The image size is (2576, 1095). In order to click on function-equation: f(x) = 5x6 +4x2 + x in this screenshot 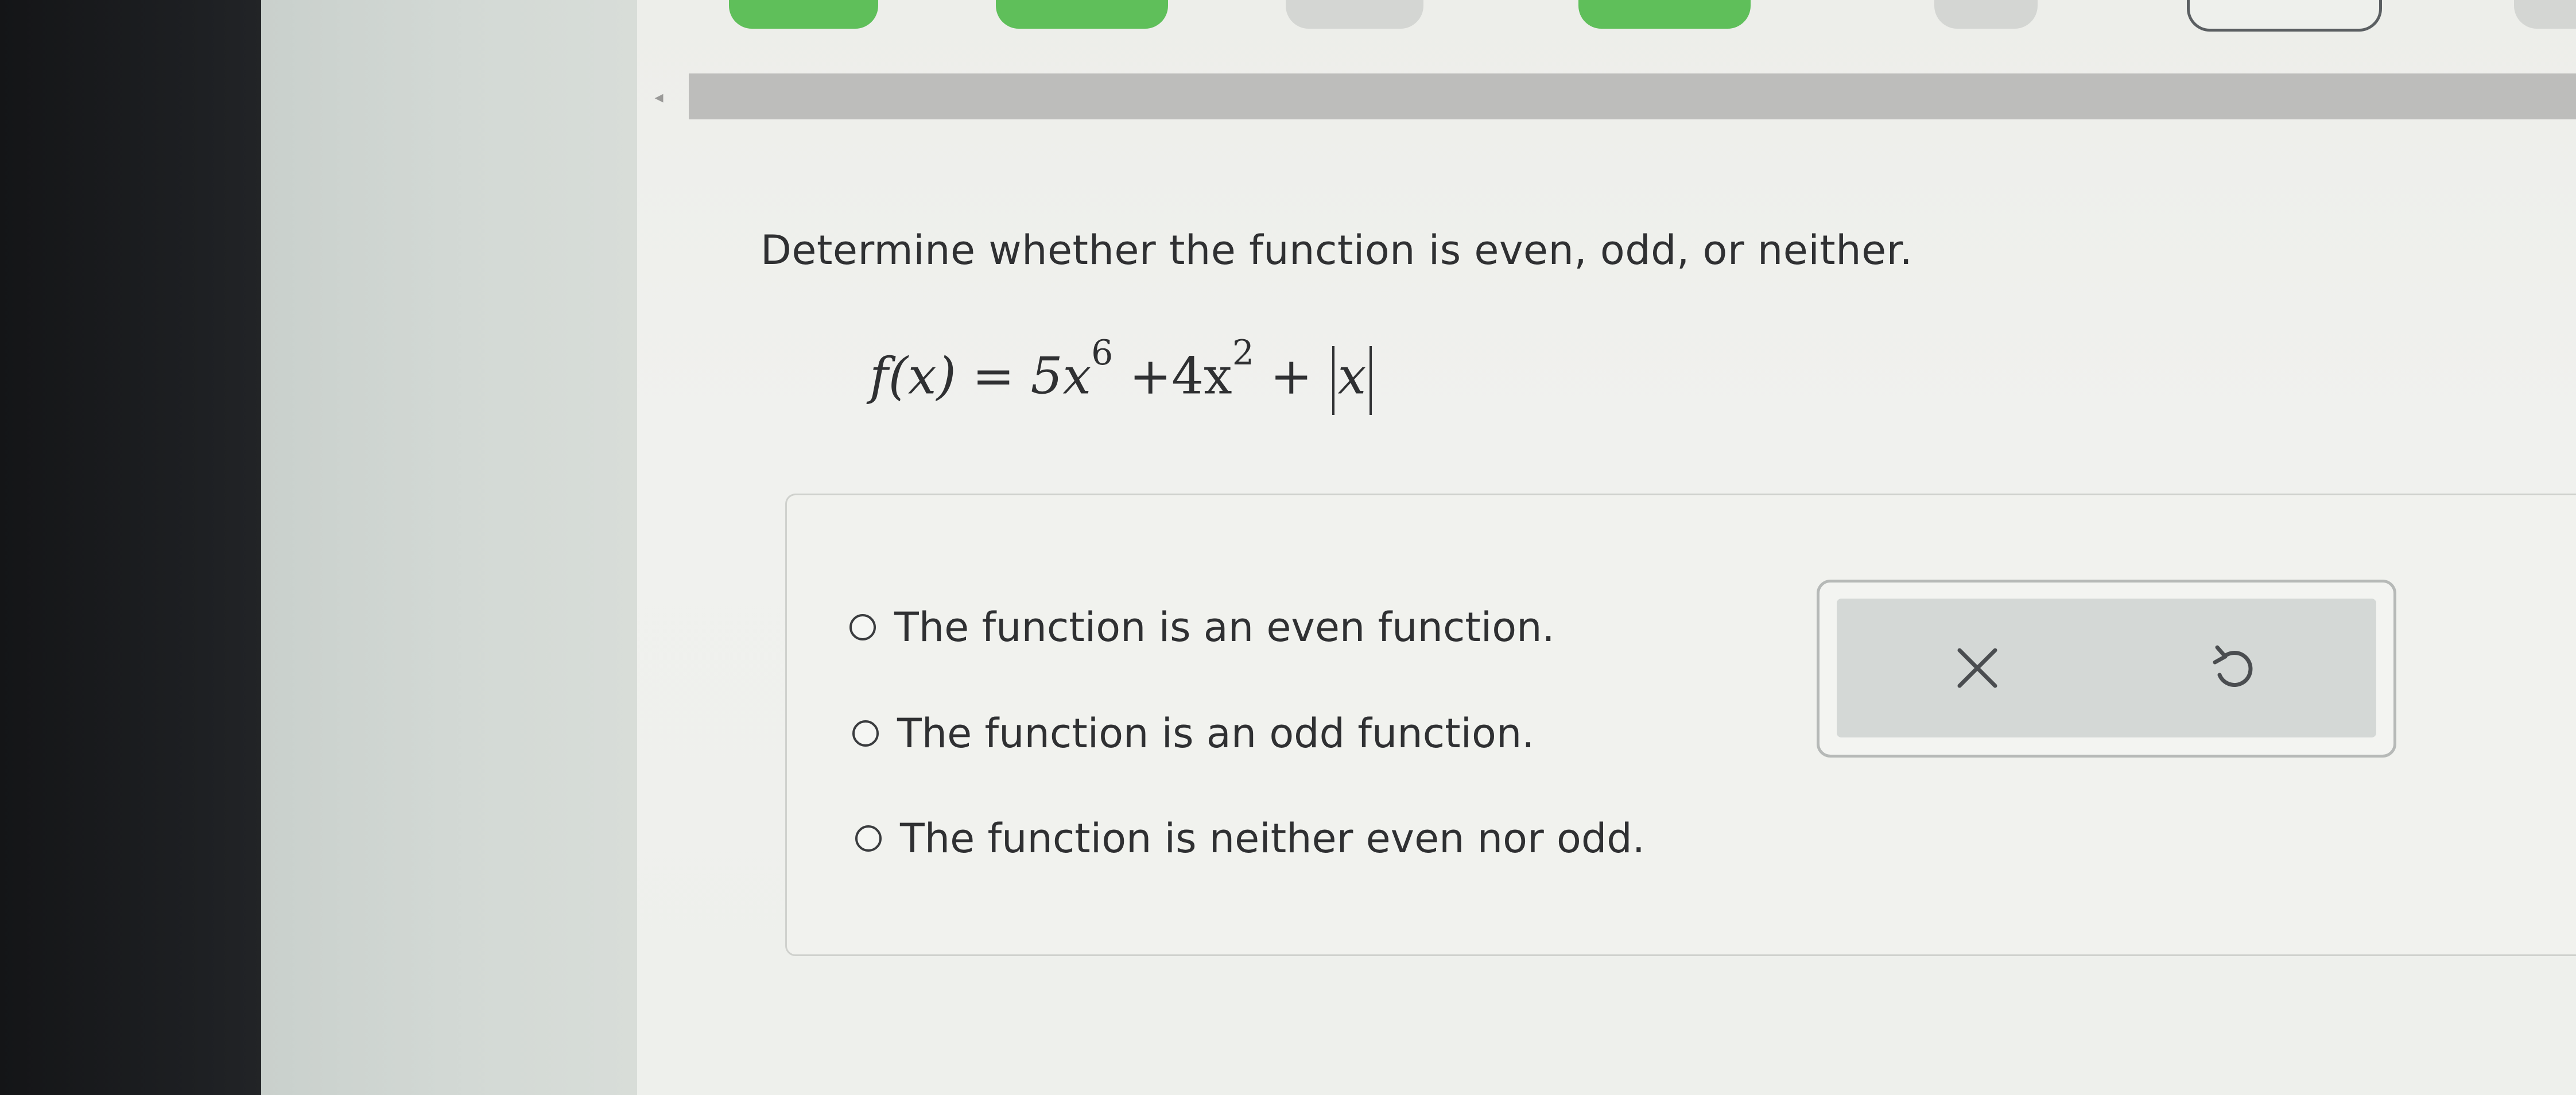, I will do `click(1122, 374)`.